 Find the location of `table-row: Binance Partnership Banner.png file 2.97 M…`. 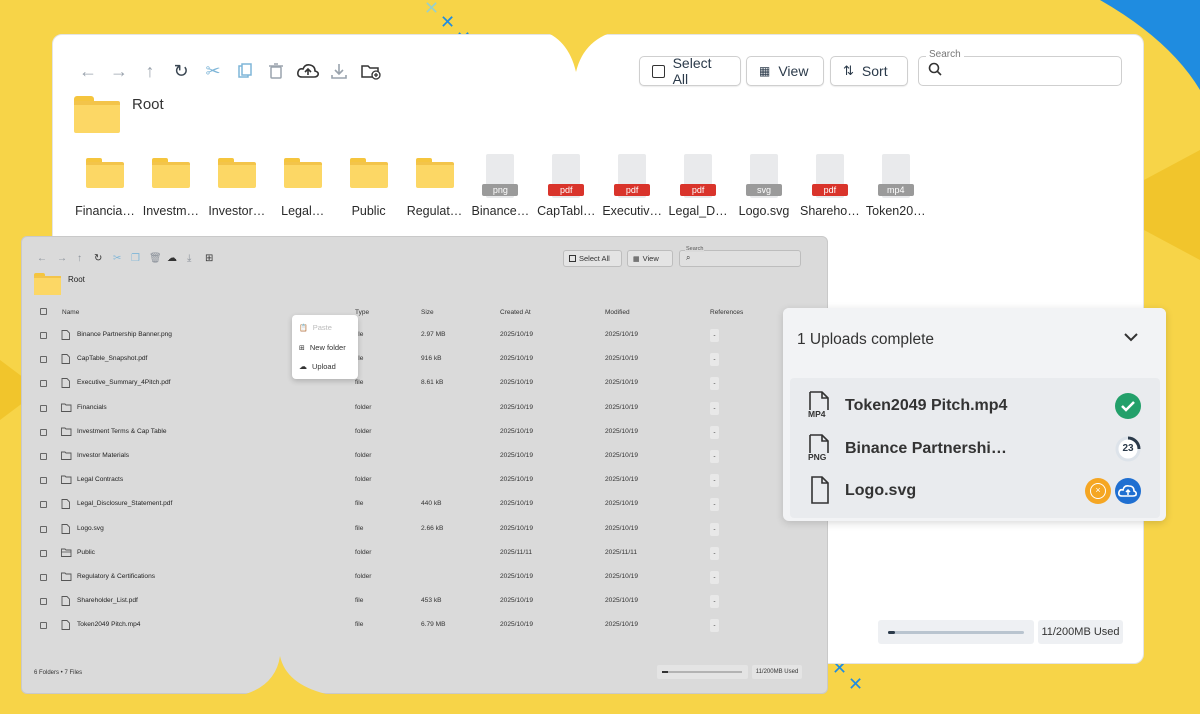

table-row: Binance Partnership Banner.png file 2.97 M… is located at coordinates (415, 336).